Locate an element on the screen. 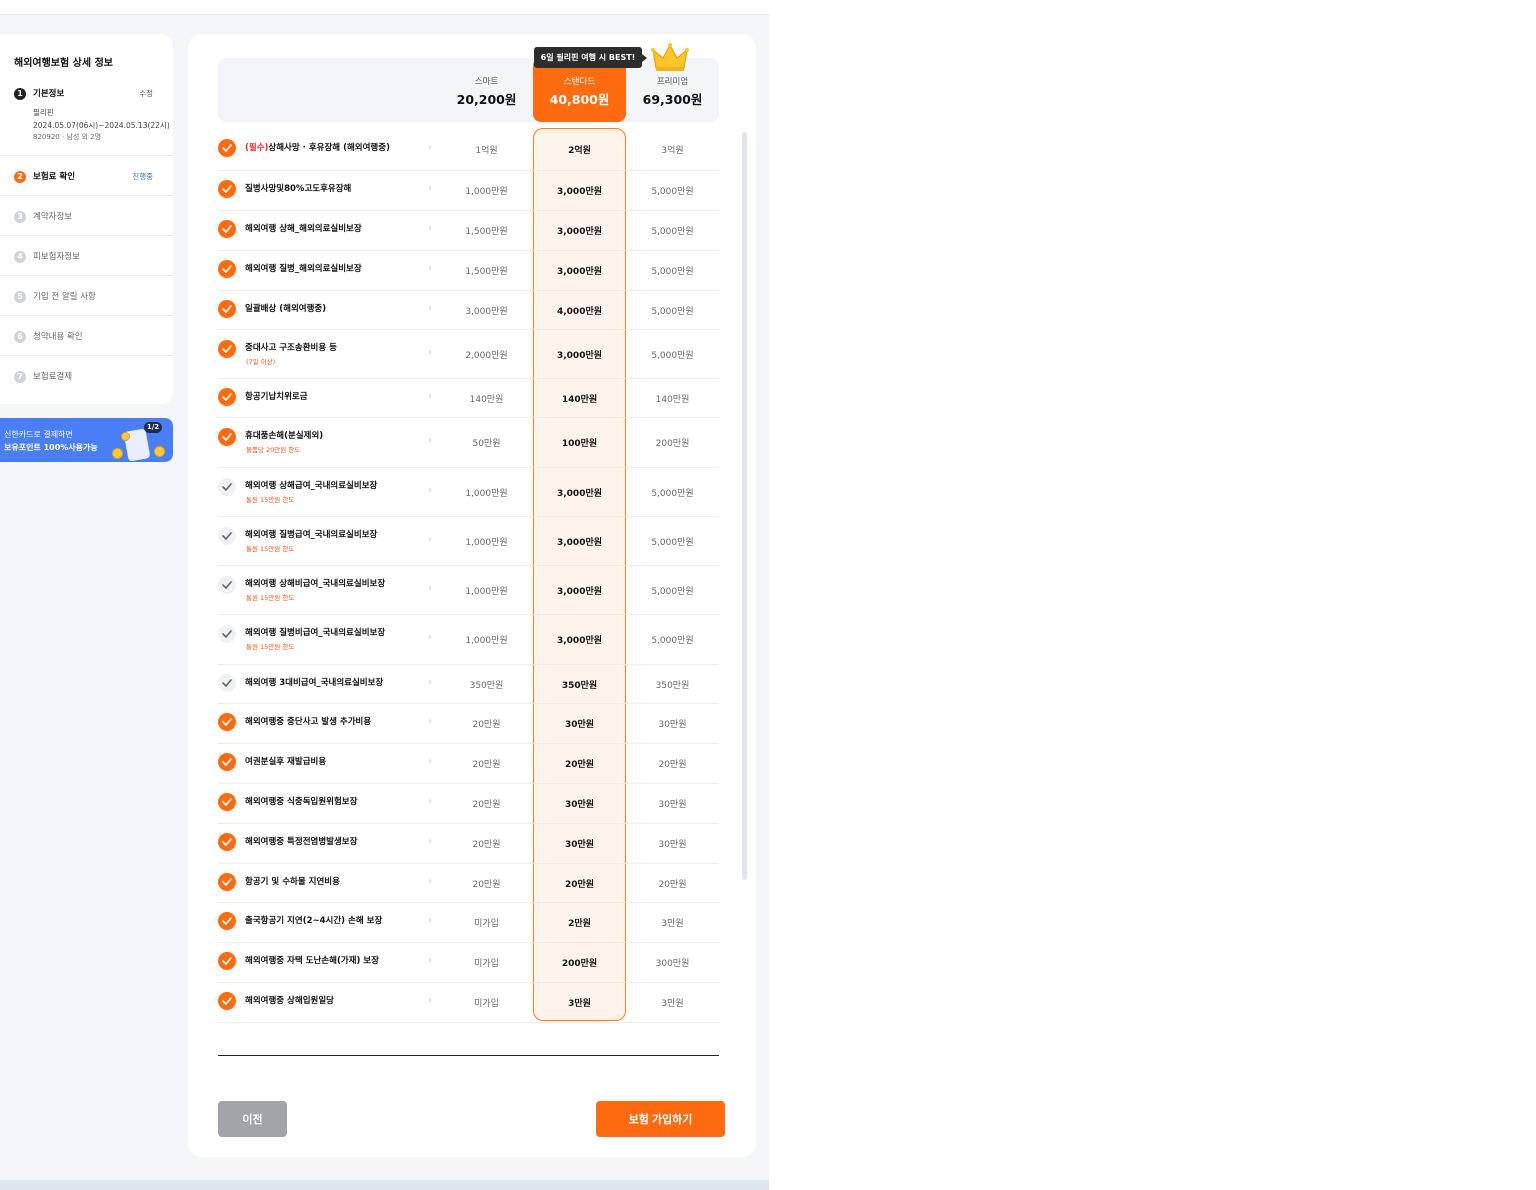 The image size is (1536, 1190). coverage-note: 통원 15만원 한도 is located at coordinates (270, 647).